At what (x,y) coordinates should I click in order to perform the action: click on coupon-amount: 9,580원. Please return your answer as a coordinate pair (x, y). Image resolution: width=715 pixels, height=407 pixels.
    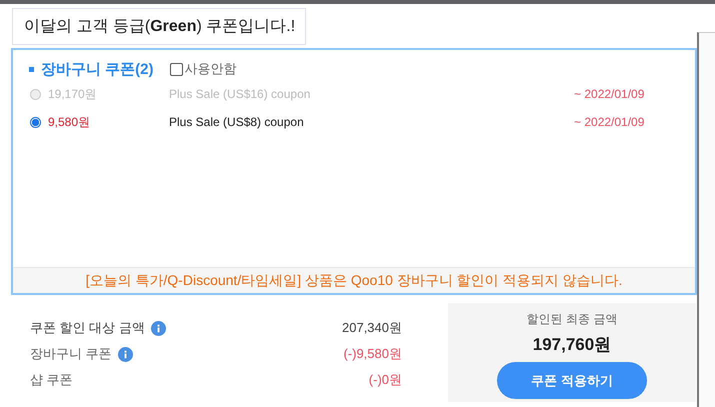
    Looking at the image, I should click on (70, 122).